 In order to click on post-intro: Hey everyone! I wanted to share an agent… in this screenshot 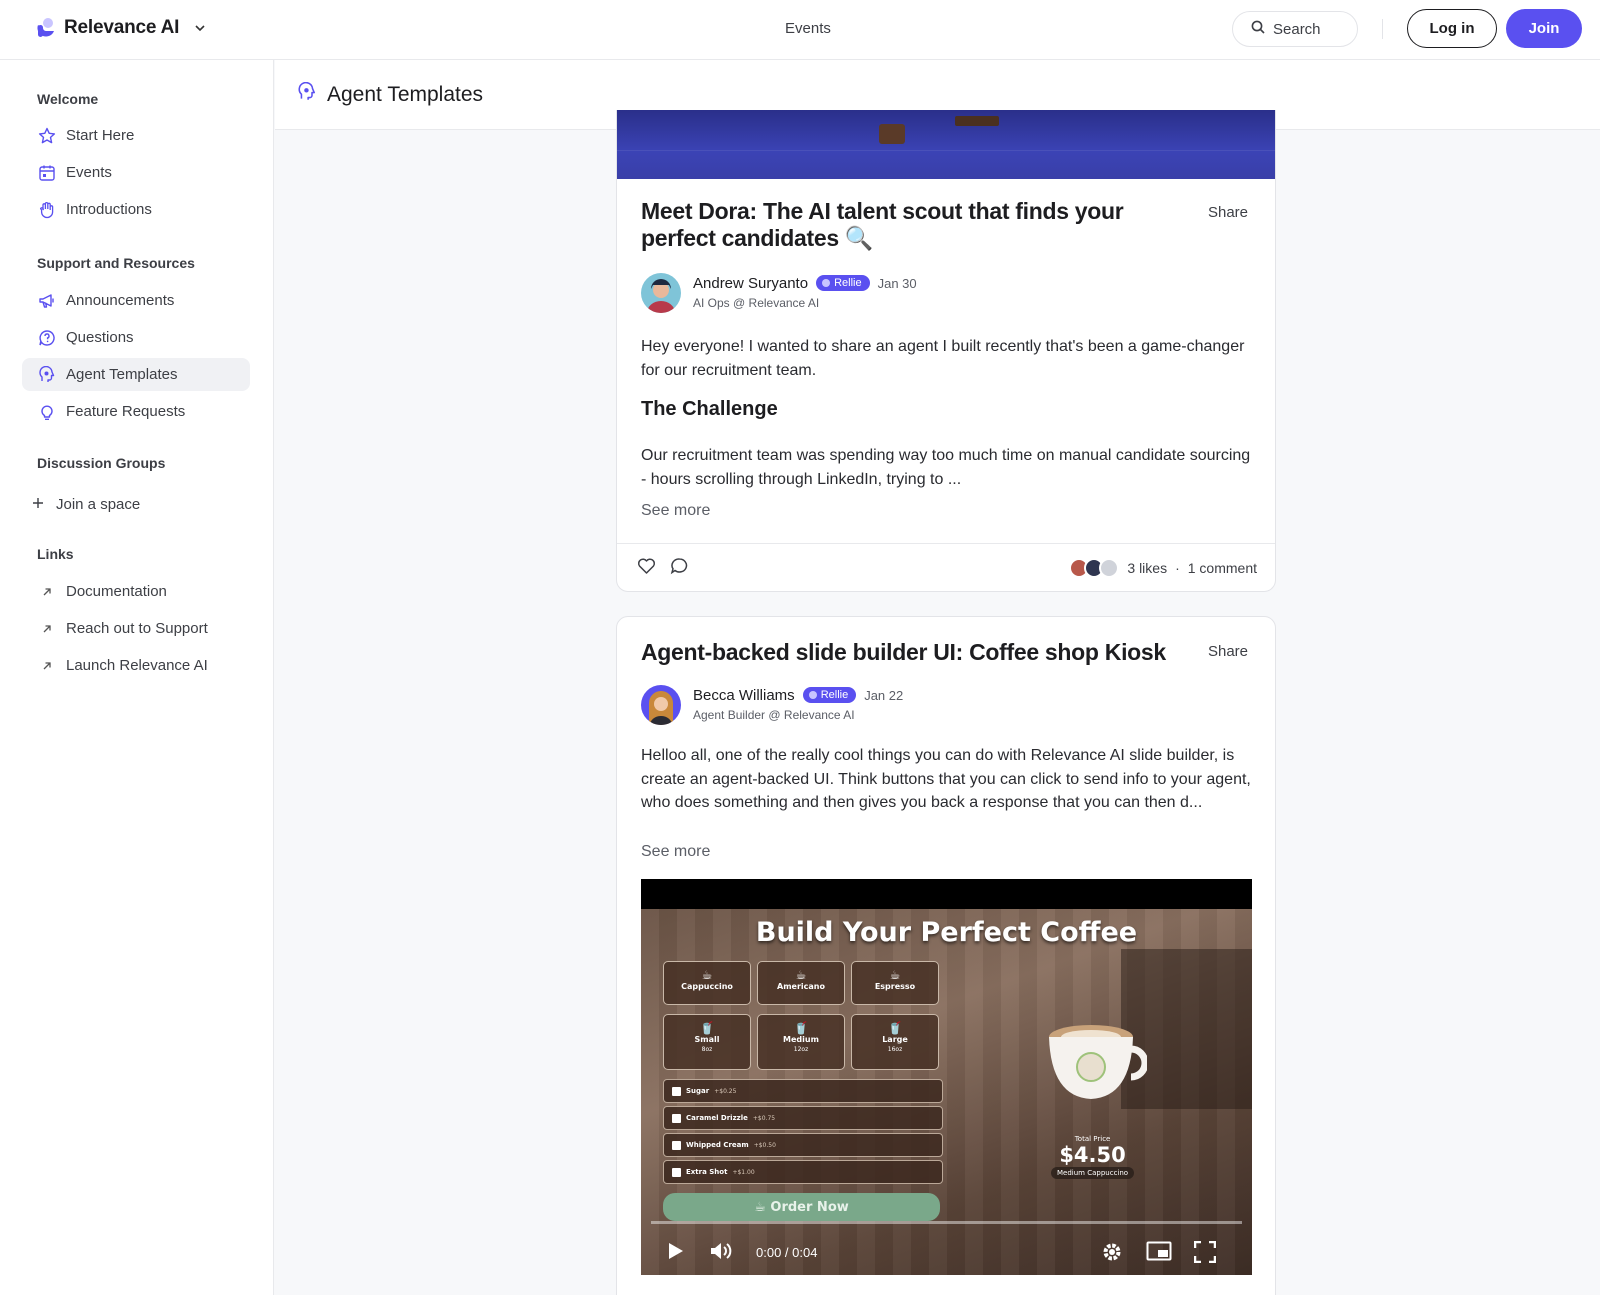, I will do `click(943, 358)`.